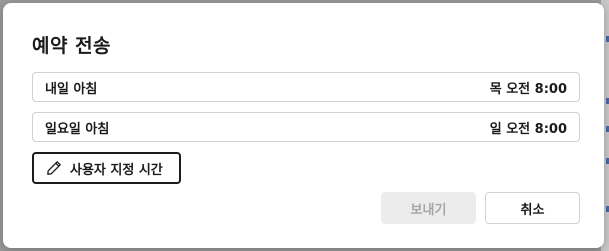 Image resolution: width=609 pixels, height=251 pixels. I want to click on cancel-button: 취소, so click(532, 208).